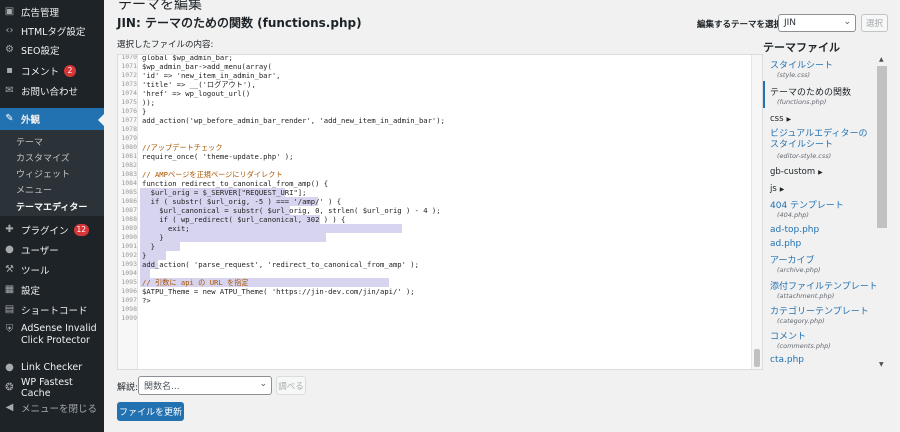 Image resolution: width=900 pixels, height=432 pixels. Describe the element at coordinates (129, 165) in the screenshot. I see `line-number: 1082` at that location.